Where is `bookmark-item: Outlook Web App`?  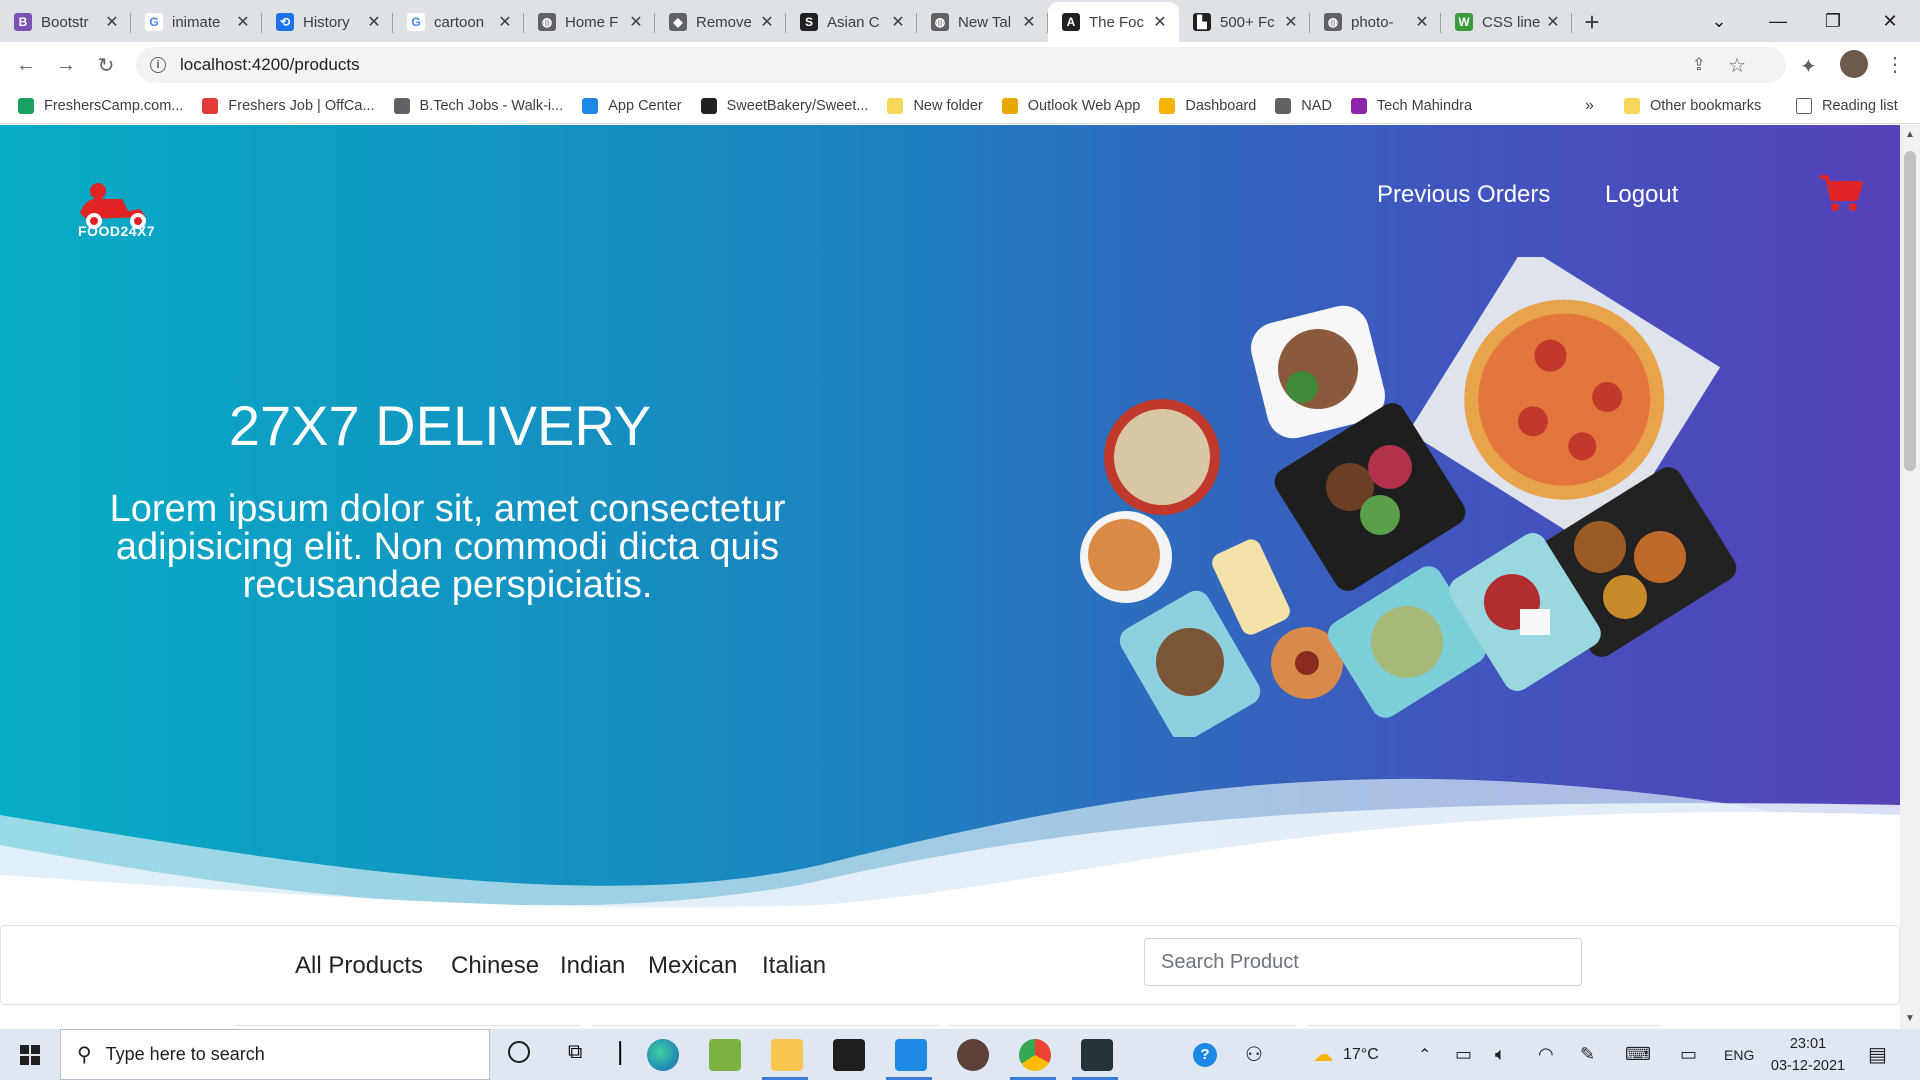
bookmark-item: Outlook Web App is located at coordinates (1070, 105).